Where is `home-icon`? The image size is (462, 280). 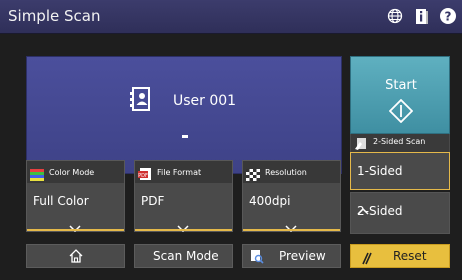 home-icon is located at coordinates (76, 258).